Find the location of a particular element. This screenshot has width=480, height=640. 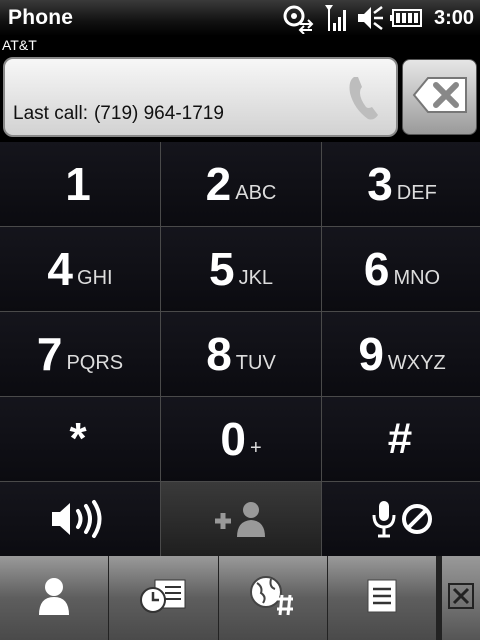

key-letters: GHI is located at coordinates (95, 277).